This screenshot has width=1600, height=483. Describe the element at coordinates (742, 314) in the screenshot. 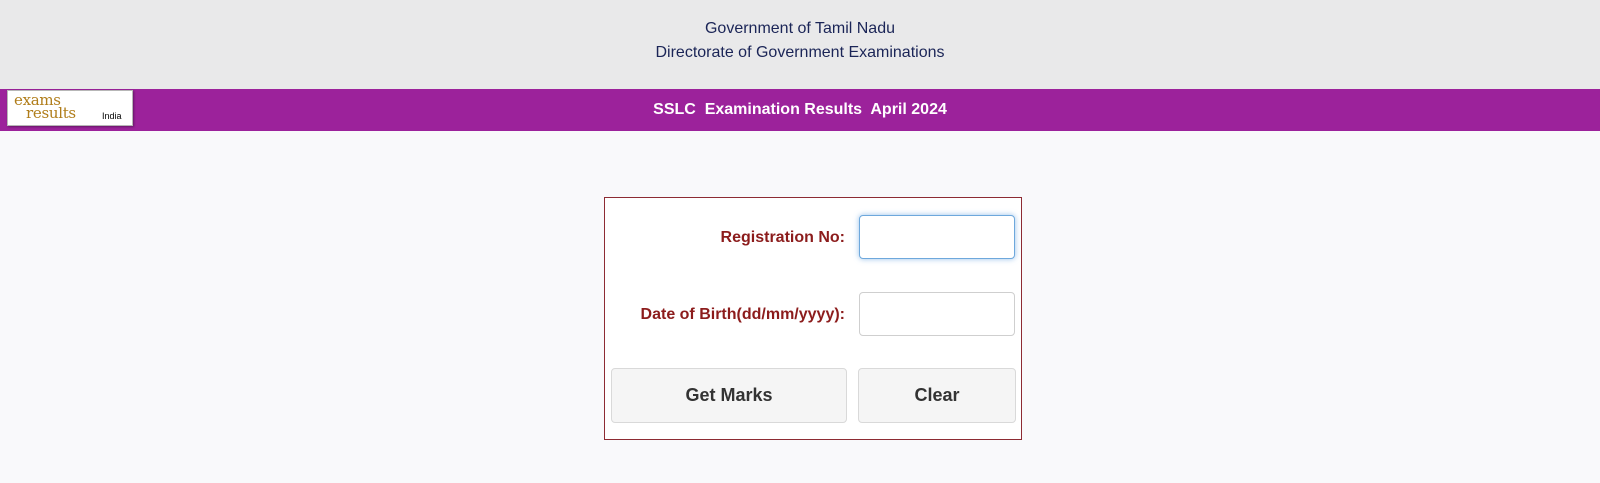

I see `dob-label: Date of Birth(dd/mm/yyyy):` at that location.